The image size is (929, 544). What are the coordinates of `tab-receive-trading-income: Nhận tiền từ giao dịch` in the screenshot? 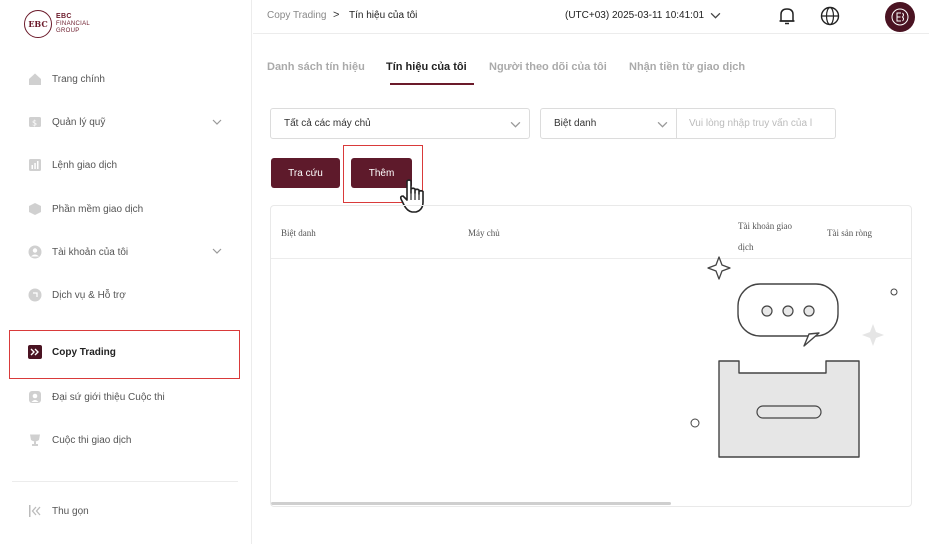 It's located at (687, 67).